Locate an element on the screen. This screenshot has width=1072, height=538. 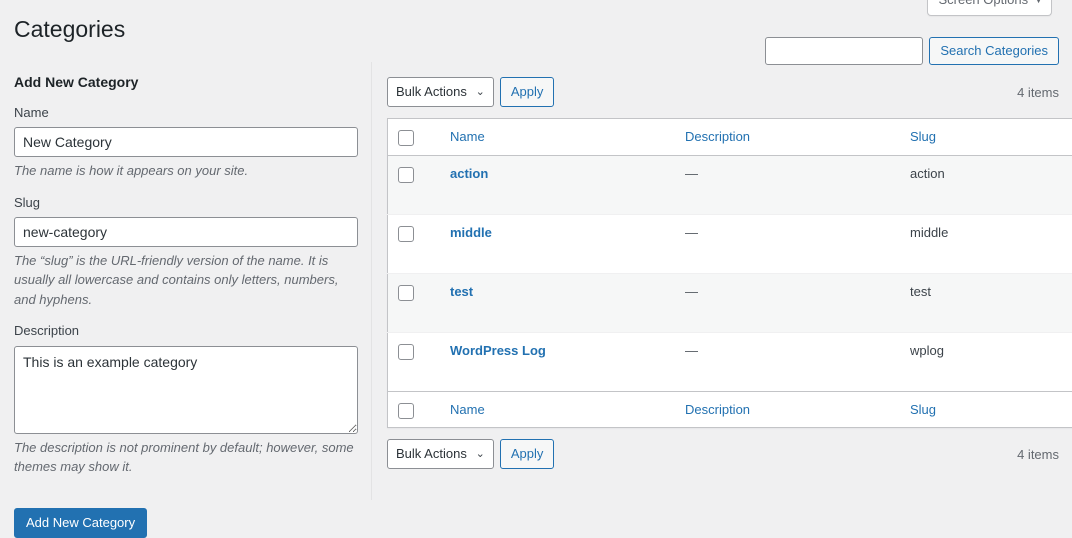
page-title: Categories is located at coordinates (69, 27).